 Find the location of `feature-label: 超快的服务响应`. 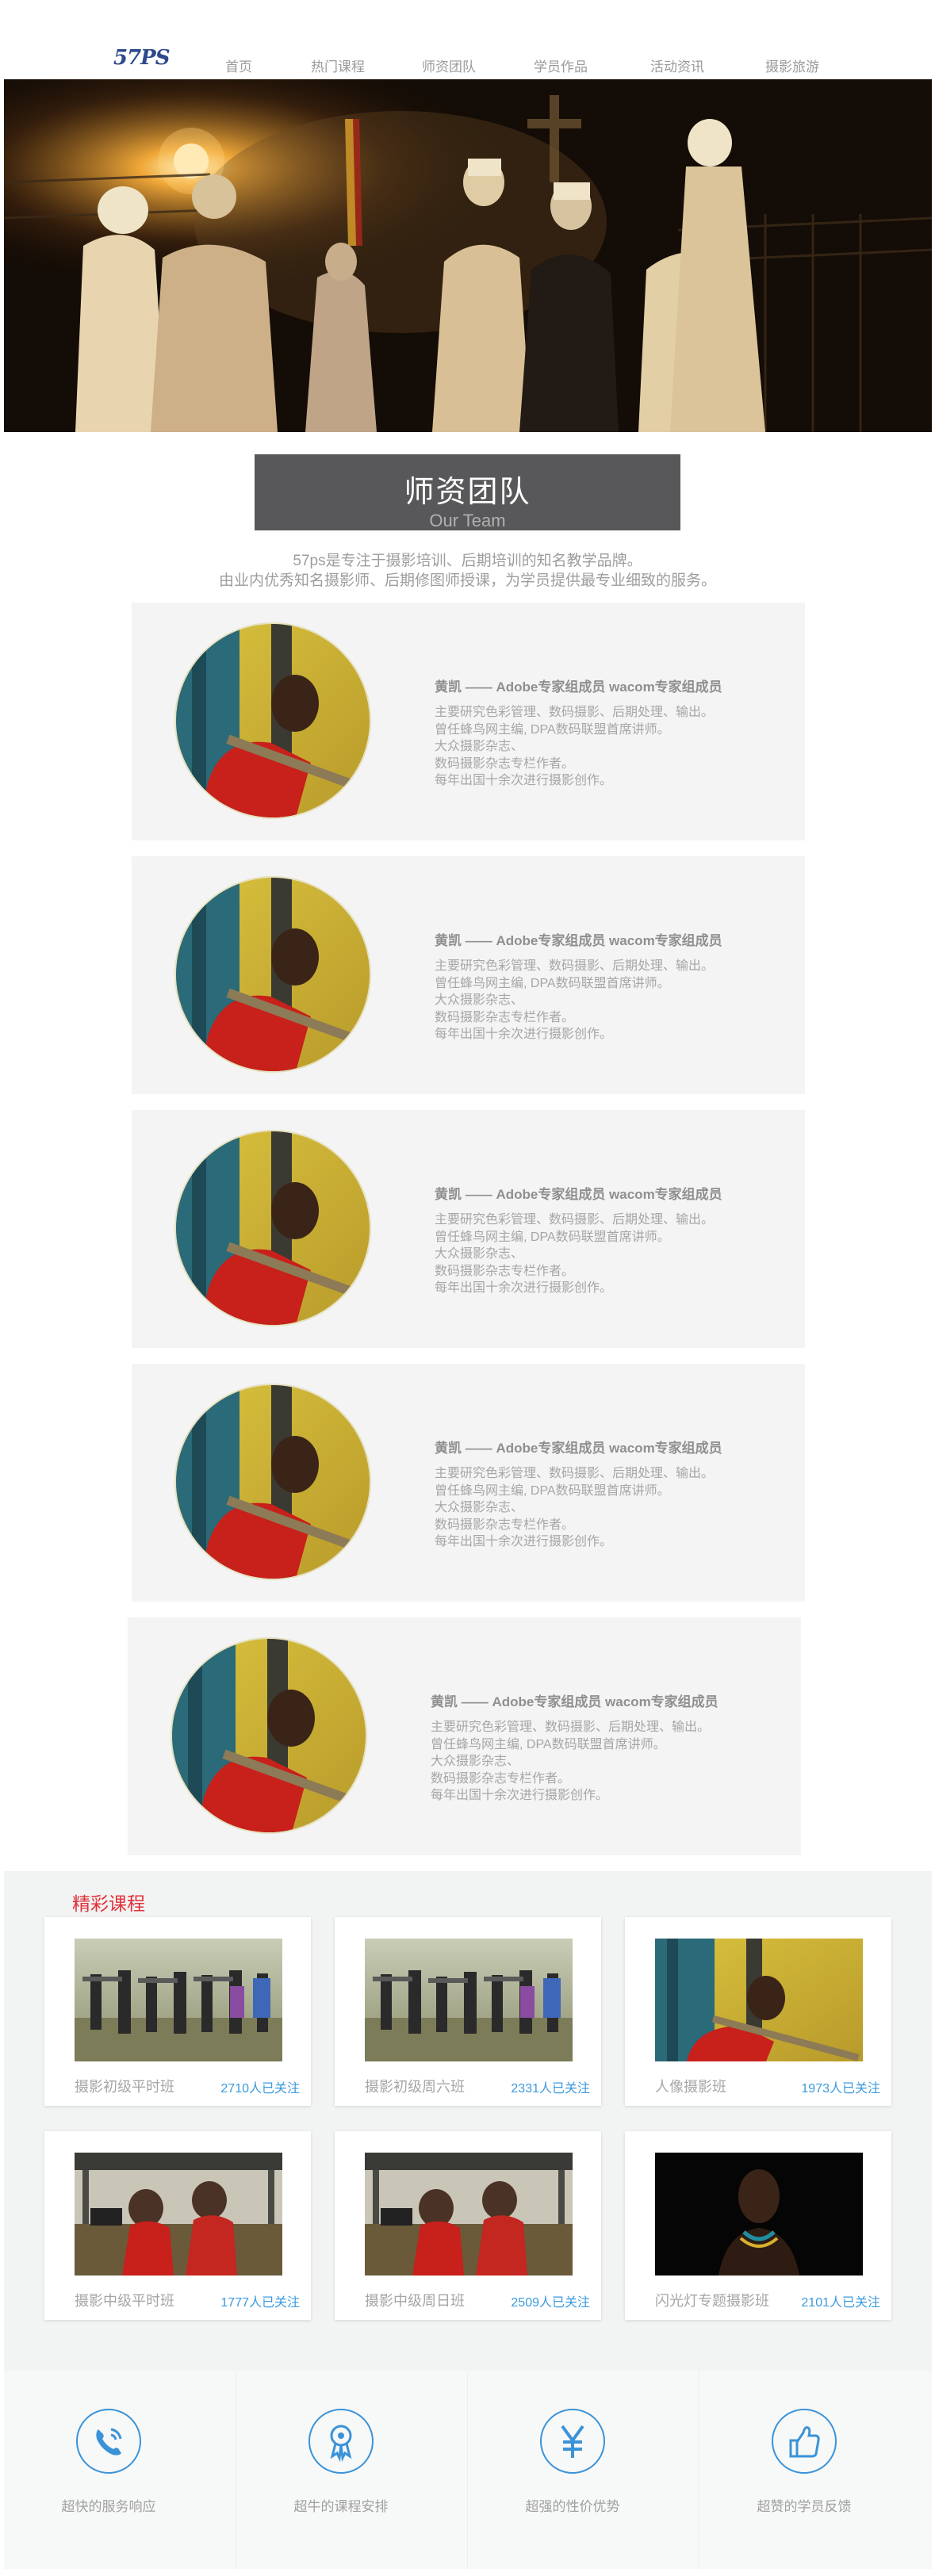

feature-label: 超快的服务响应 is located at coordinates (108, 2506).